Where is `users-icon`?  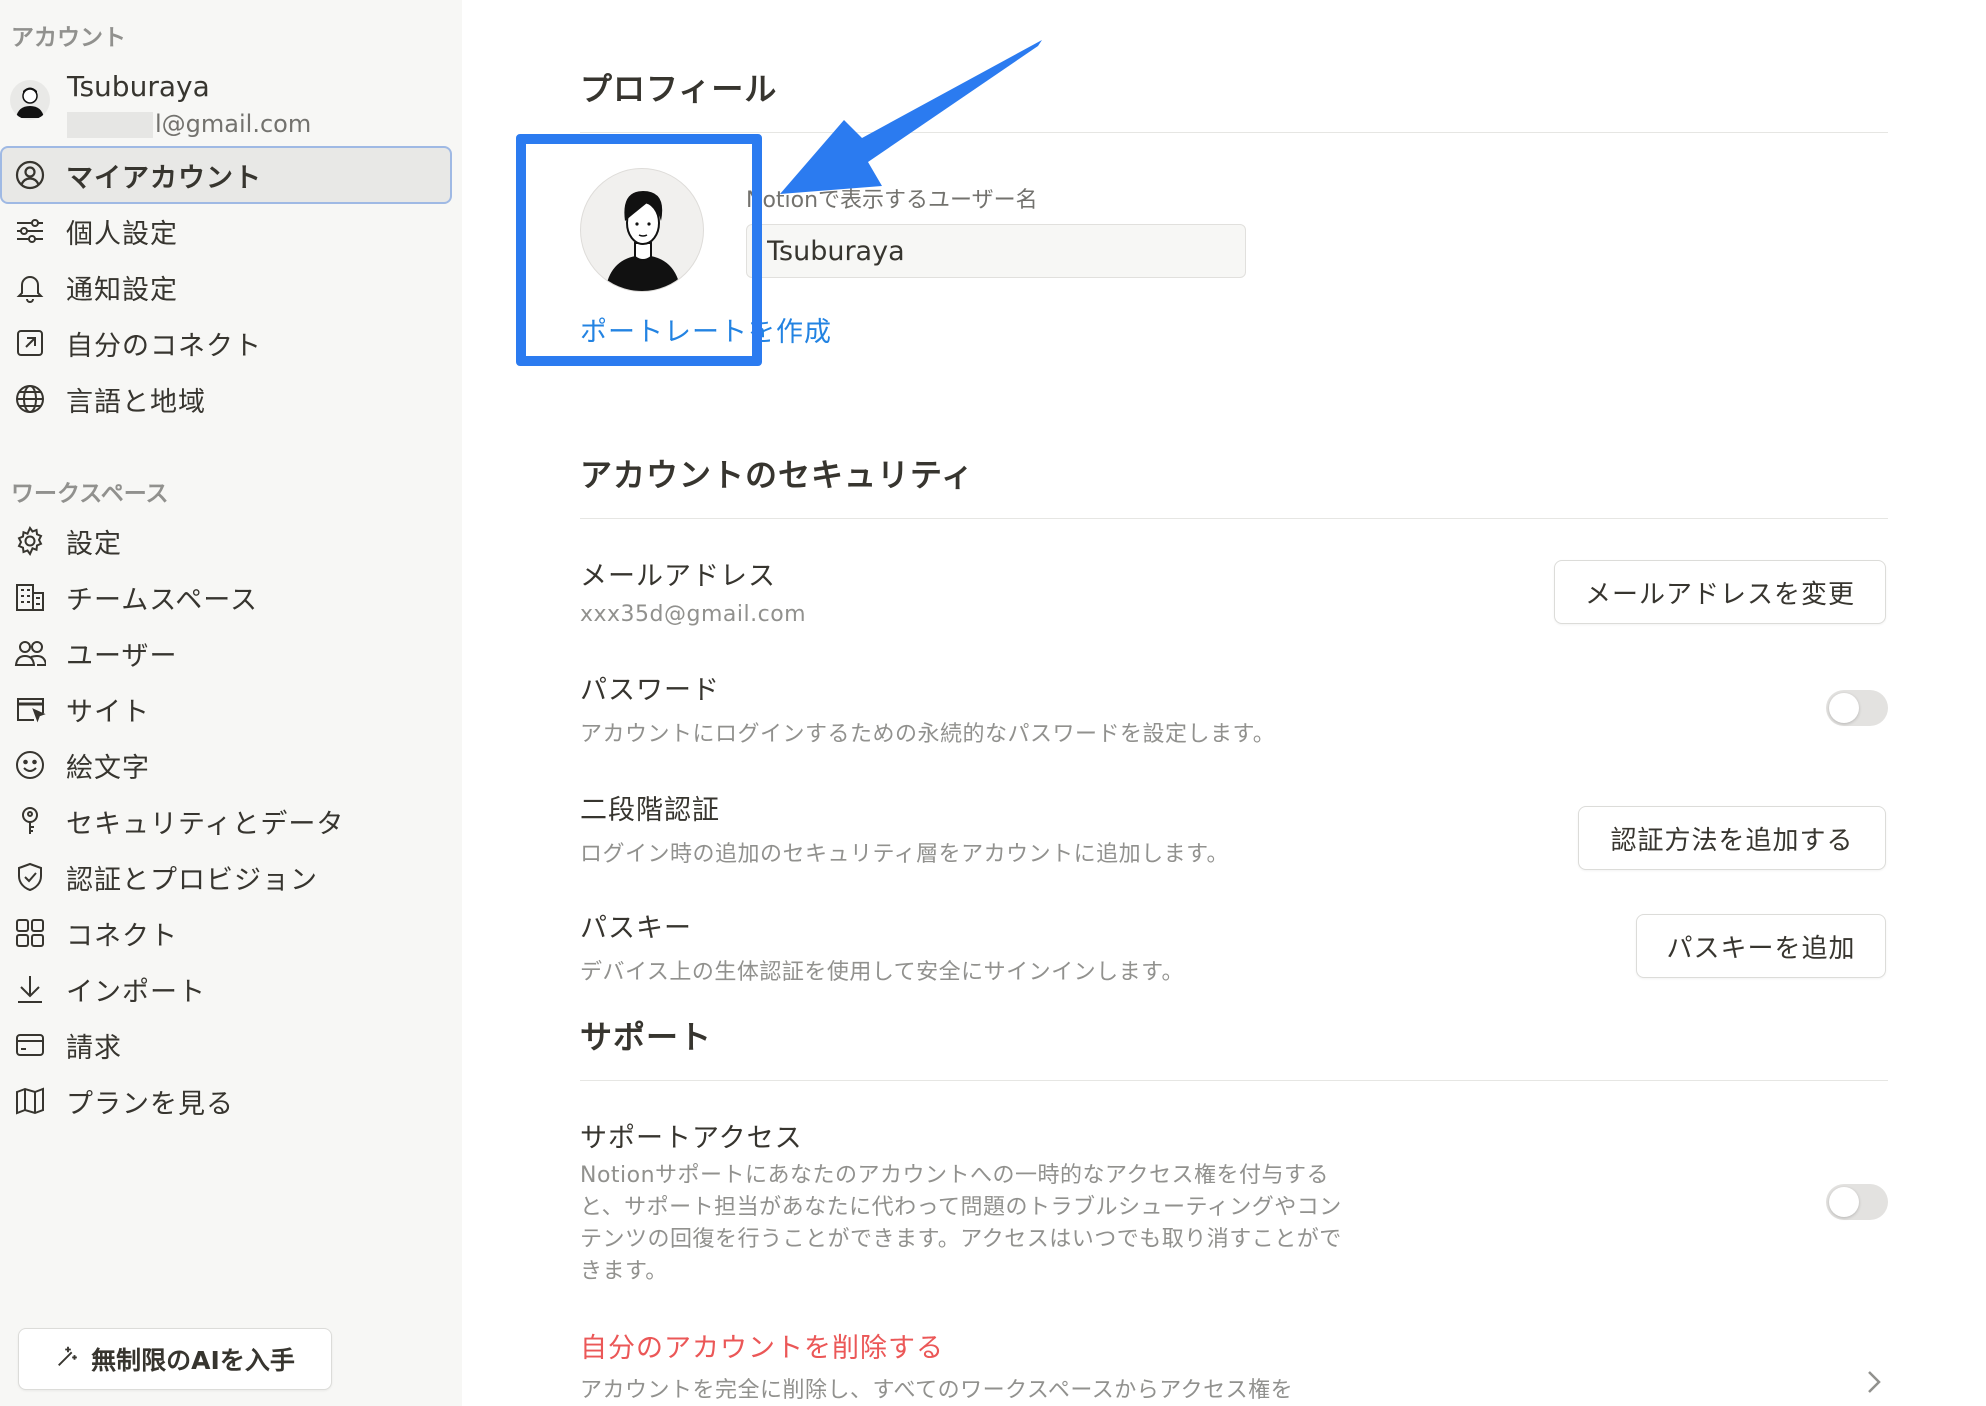
users-icon is located at coordinates (30, 653).